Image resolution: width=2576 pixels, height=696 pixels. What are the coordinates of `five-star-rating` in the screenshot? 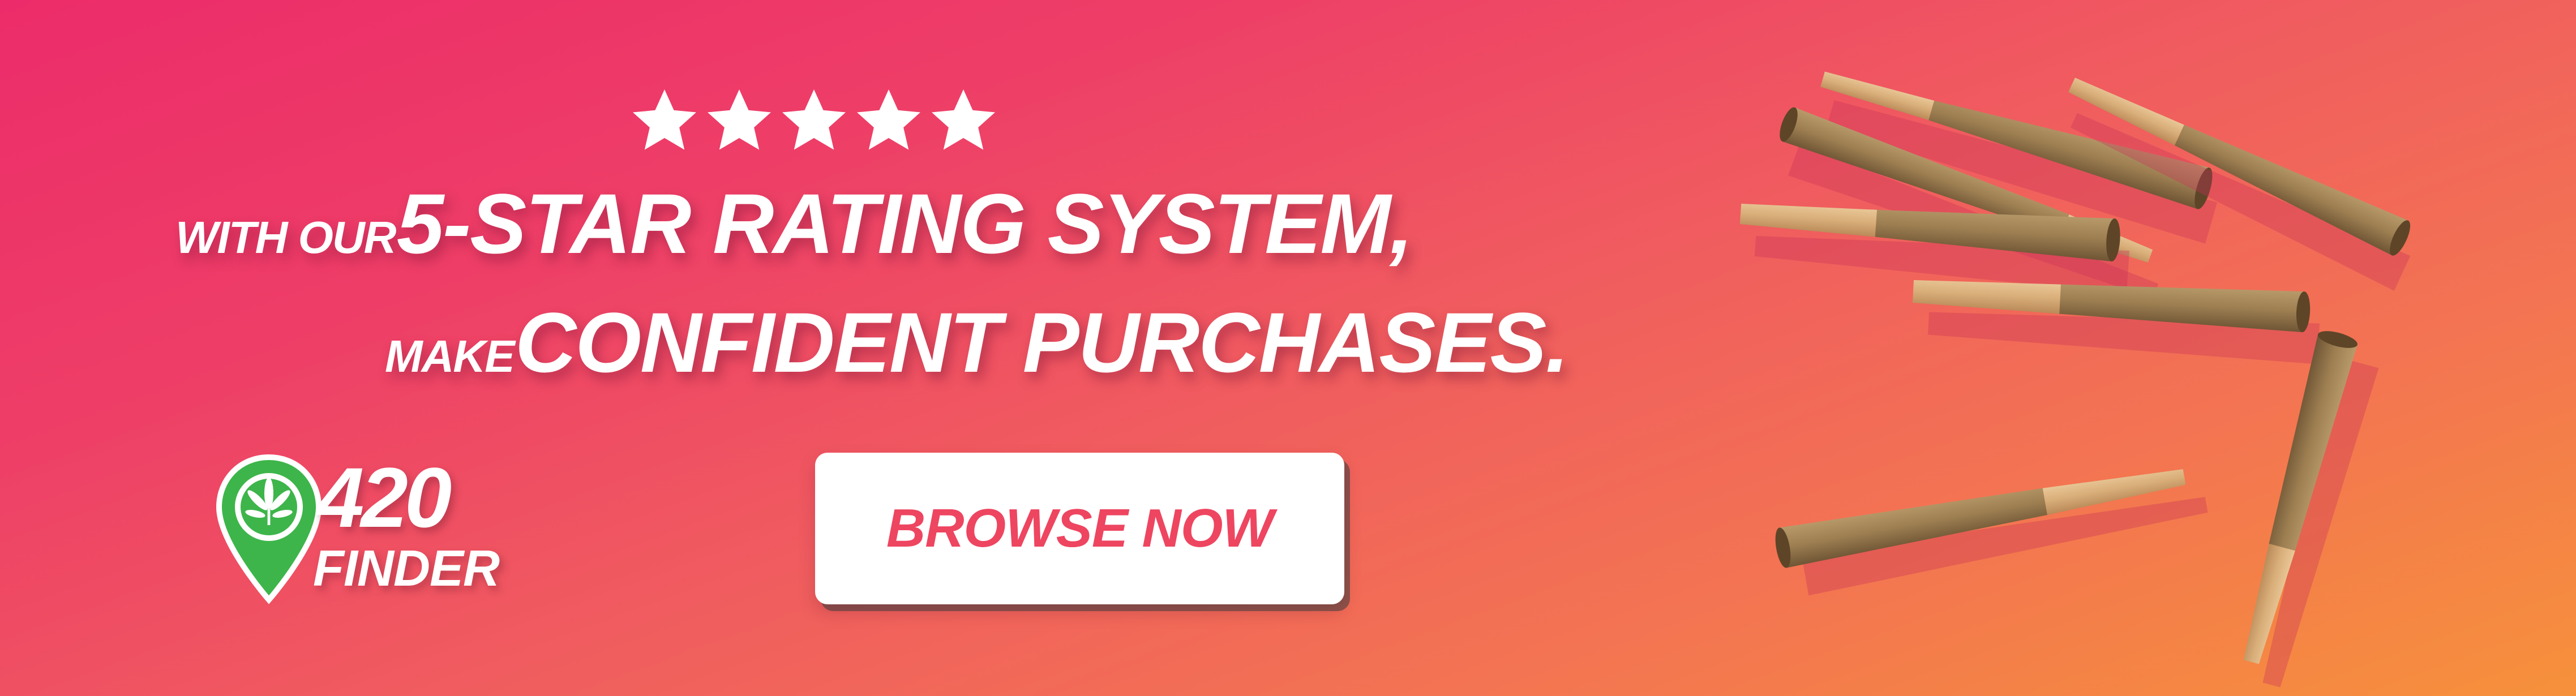 It's located at (826, 127).